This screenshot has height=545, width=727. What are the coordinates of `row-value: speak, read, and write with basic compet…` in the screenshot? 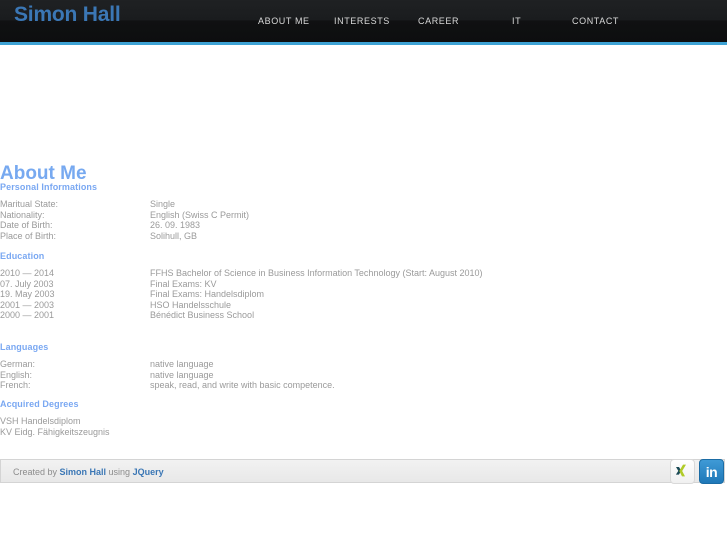 It's located at (242, 385).